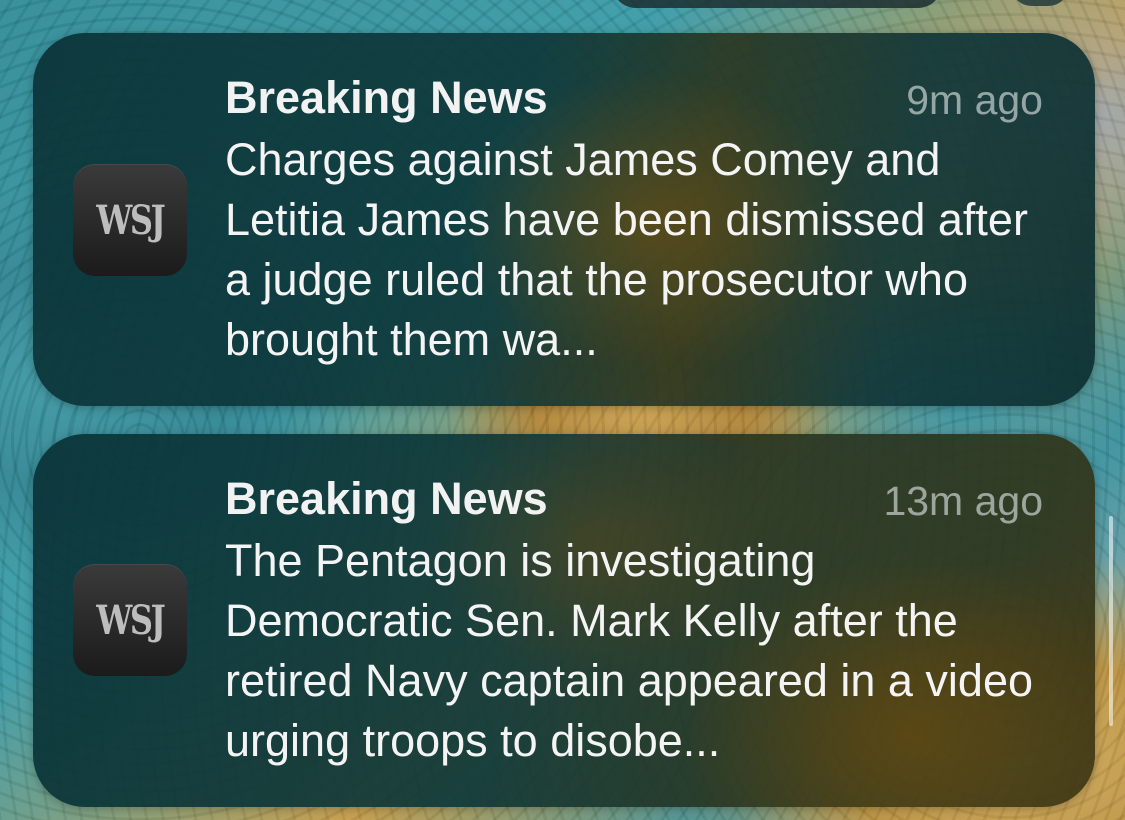 This screenshot has width=1125, height=820. What do you see at coordinates (1111, 621) in the screenshot?
I see `scroll-indicator` at bounding box center [1111, 621].